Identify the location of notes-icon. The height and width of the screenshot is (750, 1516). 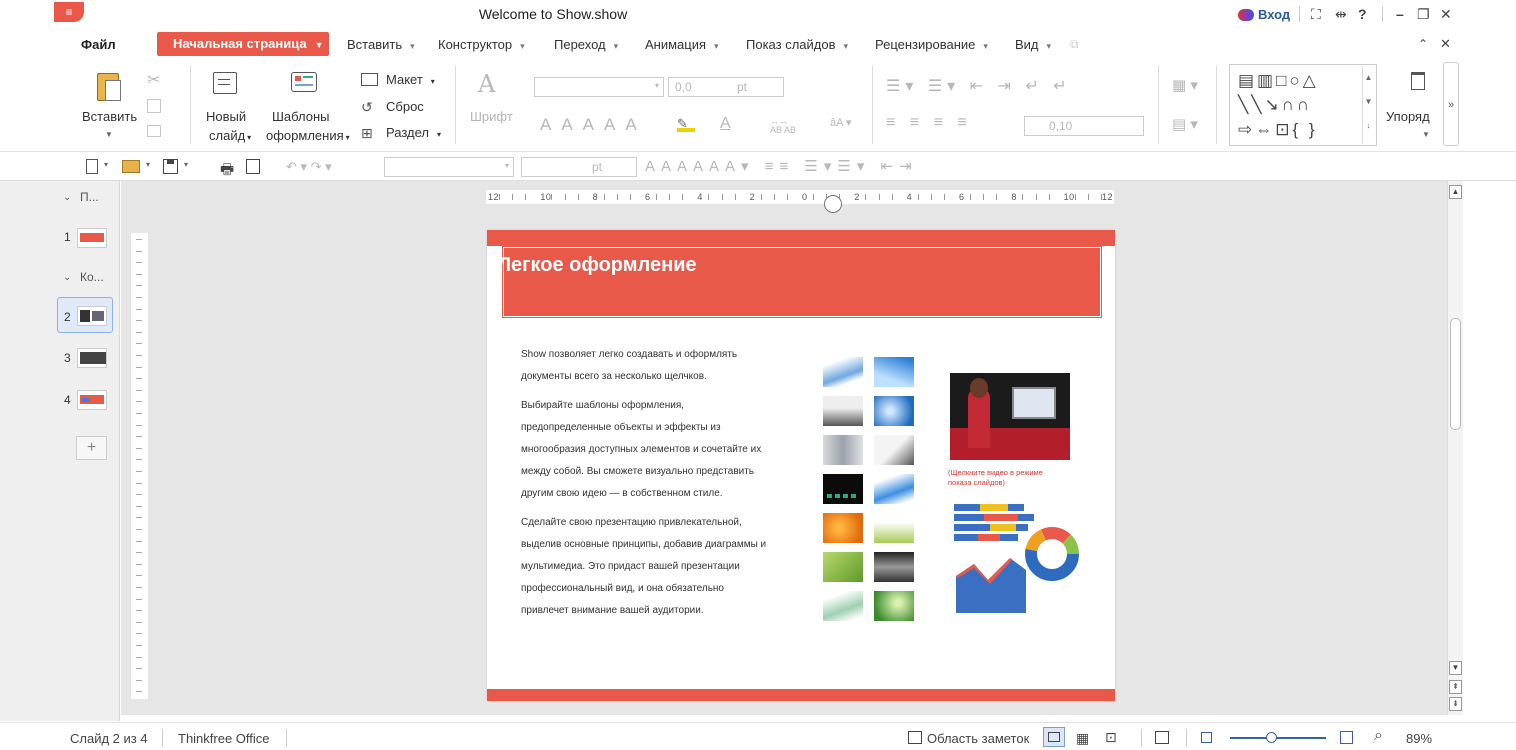
(915, 737).